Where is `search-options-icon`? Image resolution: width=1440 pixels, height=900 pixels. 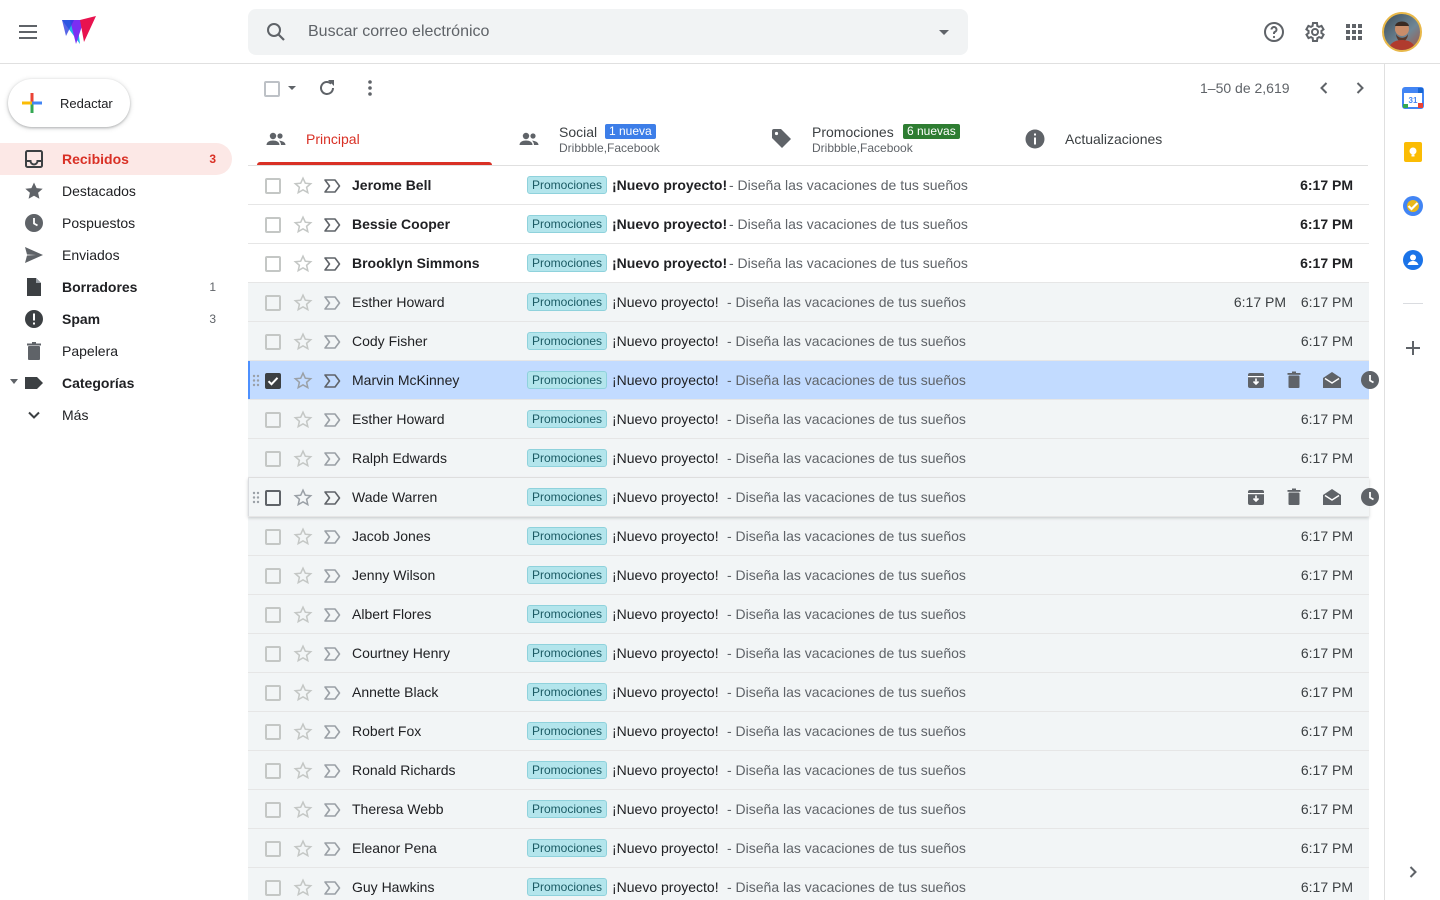
search-options-icon is located at coordinates (944, 32).